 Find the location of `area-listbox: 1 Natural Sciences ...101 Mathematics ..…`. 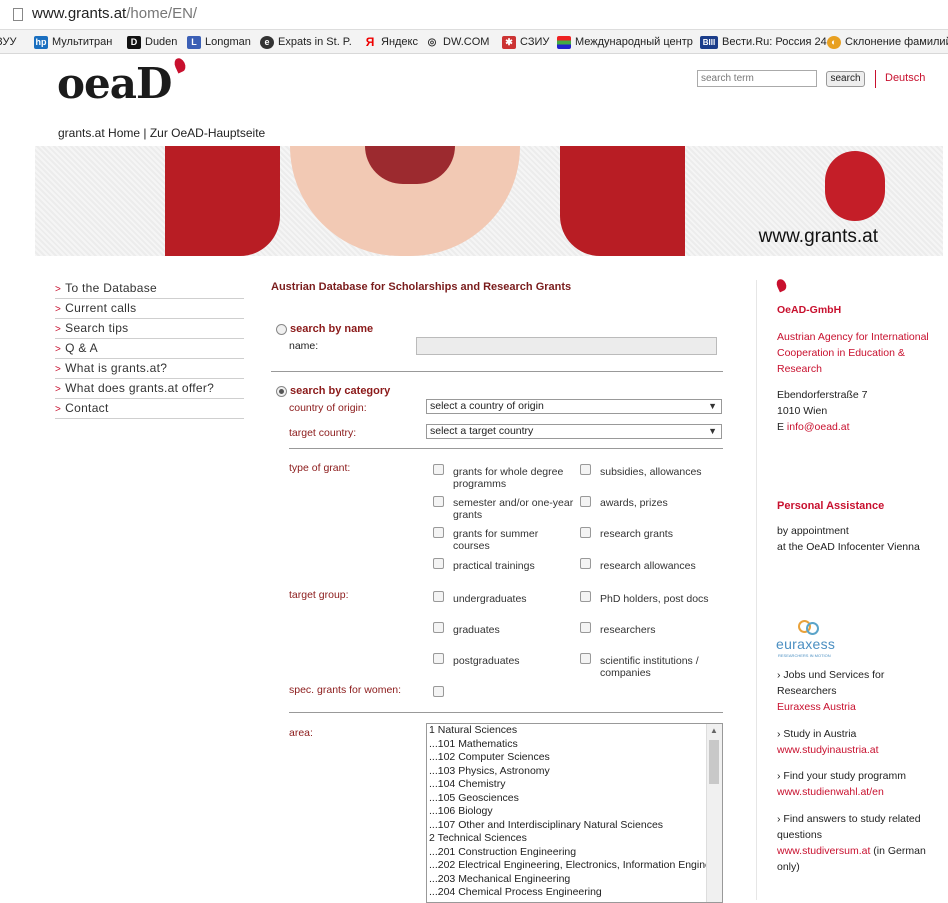

area-listbox: 1 Natural Sciences ...101 Mathematics ..… is located at coordinates (574, 813).